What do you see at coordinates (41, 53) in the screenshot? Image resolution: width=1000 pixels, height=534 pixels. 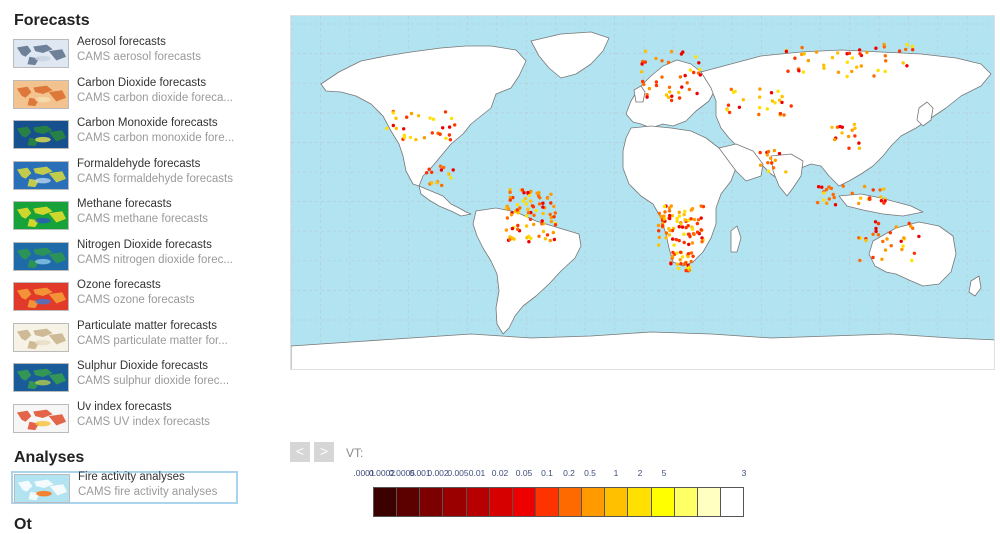 I see `aerosol-thumbnail` at bounding box center [41, 53].